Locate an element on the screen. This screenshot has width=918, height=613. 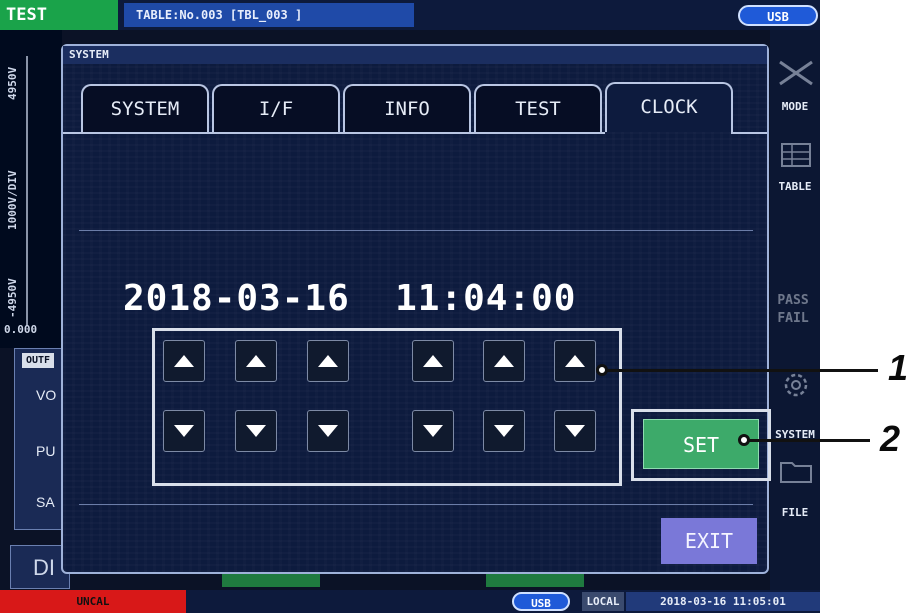
year-up-button is located at coordinates (184, 361).